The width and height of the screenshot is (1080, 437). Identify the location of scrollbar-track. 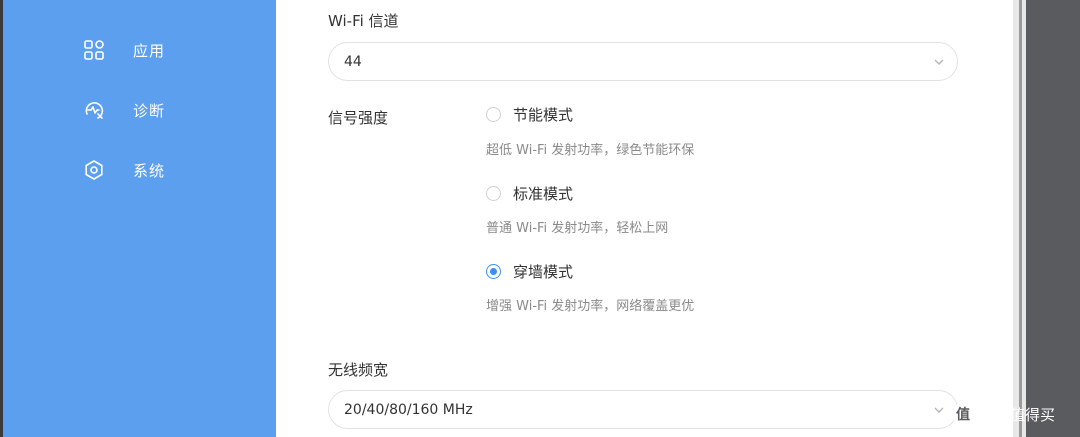
(1019, 218).